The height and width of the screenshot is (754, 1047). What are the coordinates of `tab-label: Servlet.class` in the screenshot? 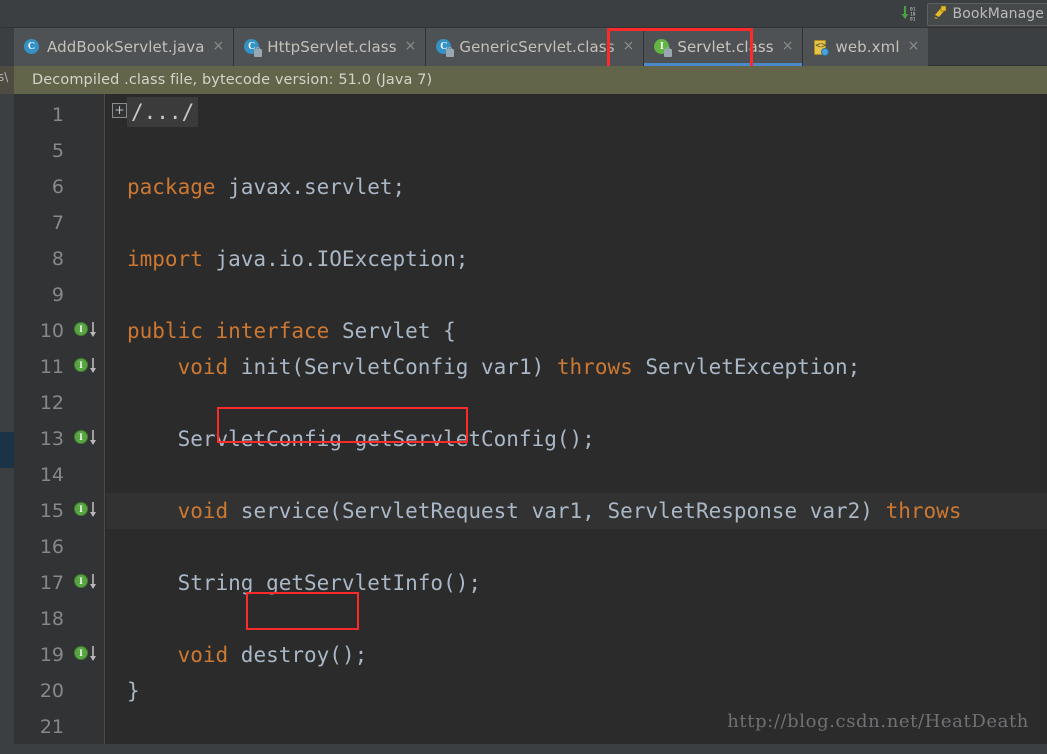 It's located at (725, 47).